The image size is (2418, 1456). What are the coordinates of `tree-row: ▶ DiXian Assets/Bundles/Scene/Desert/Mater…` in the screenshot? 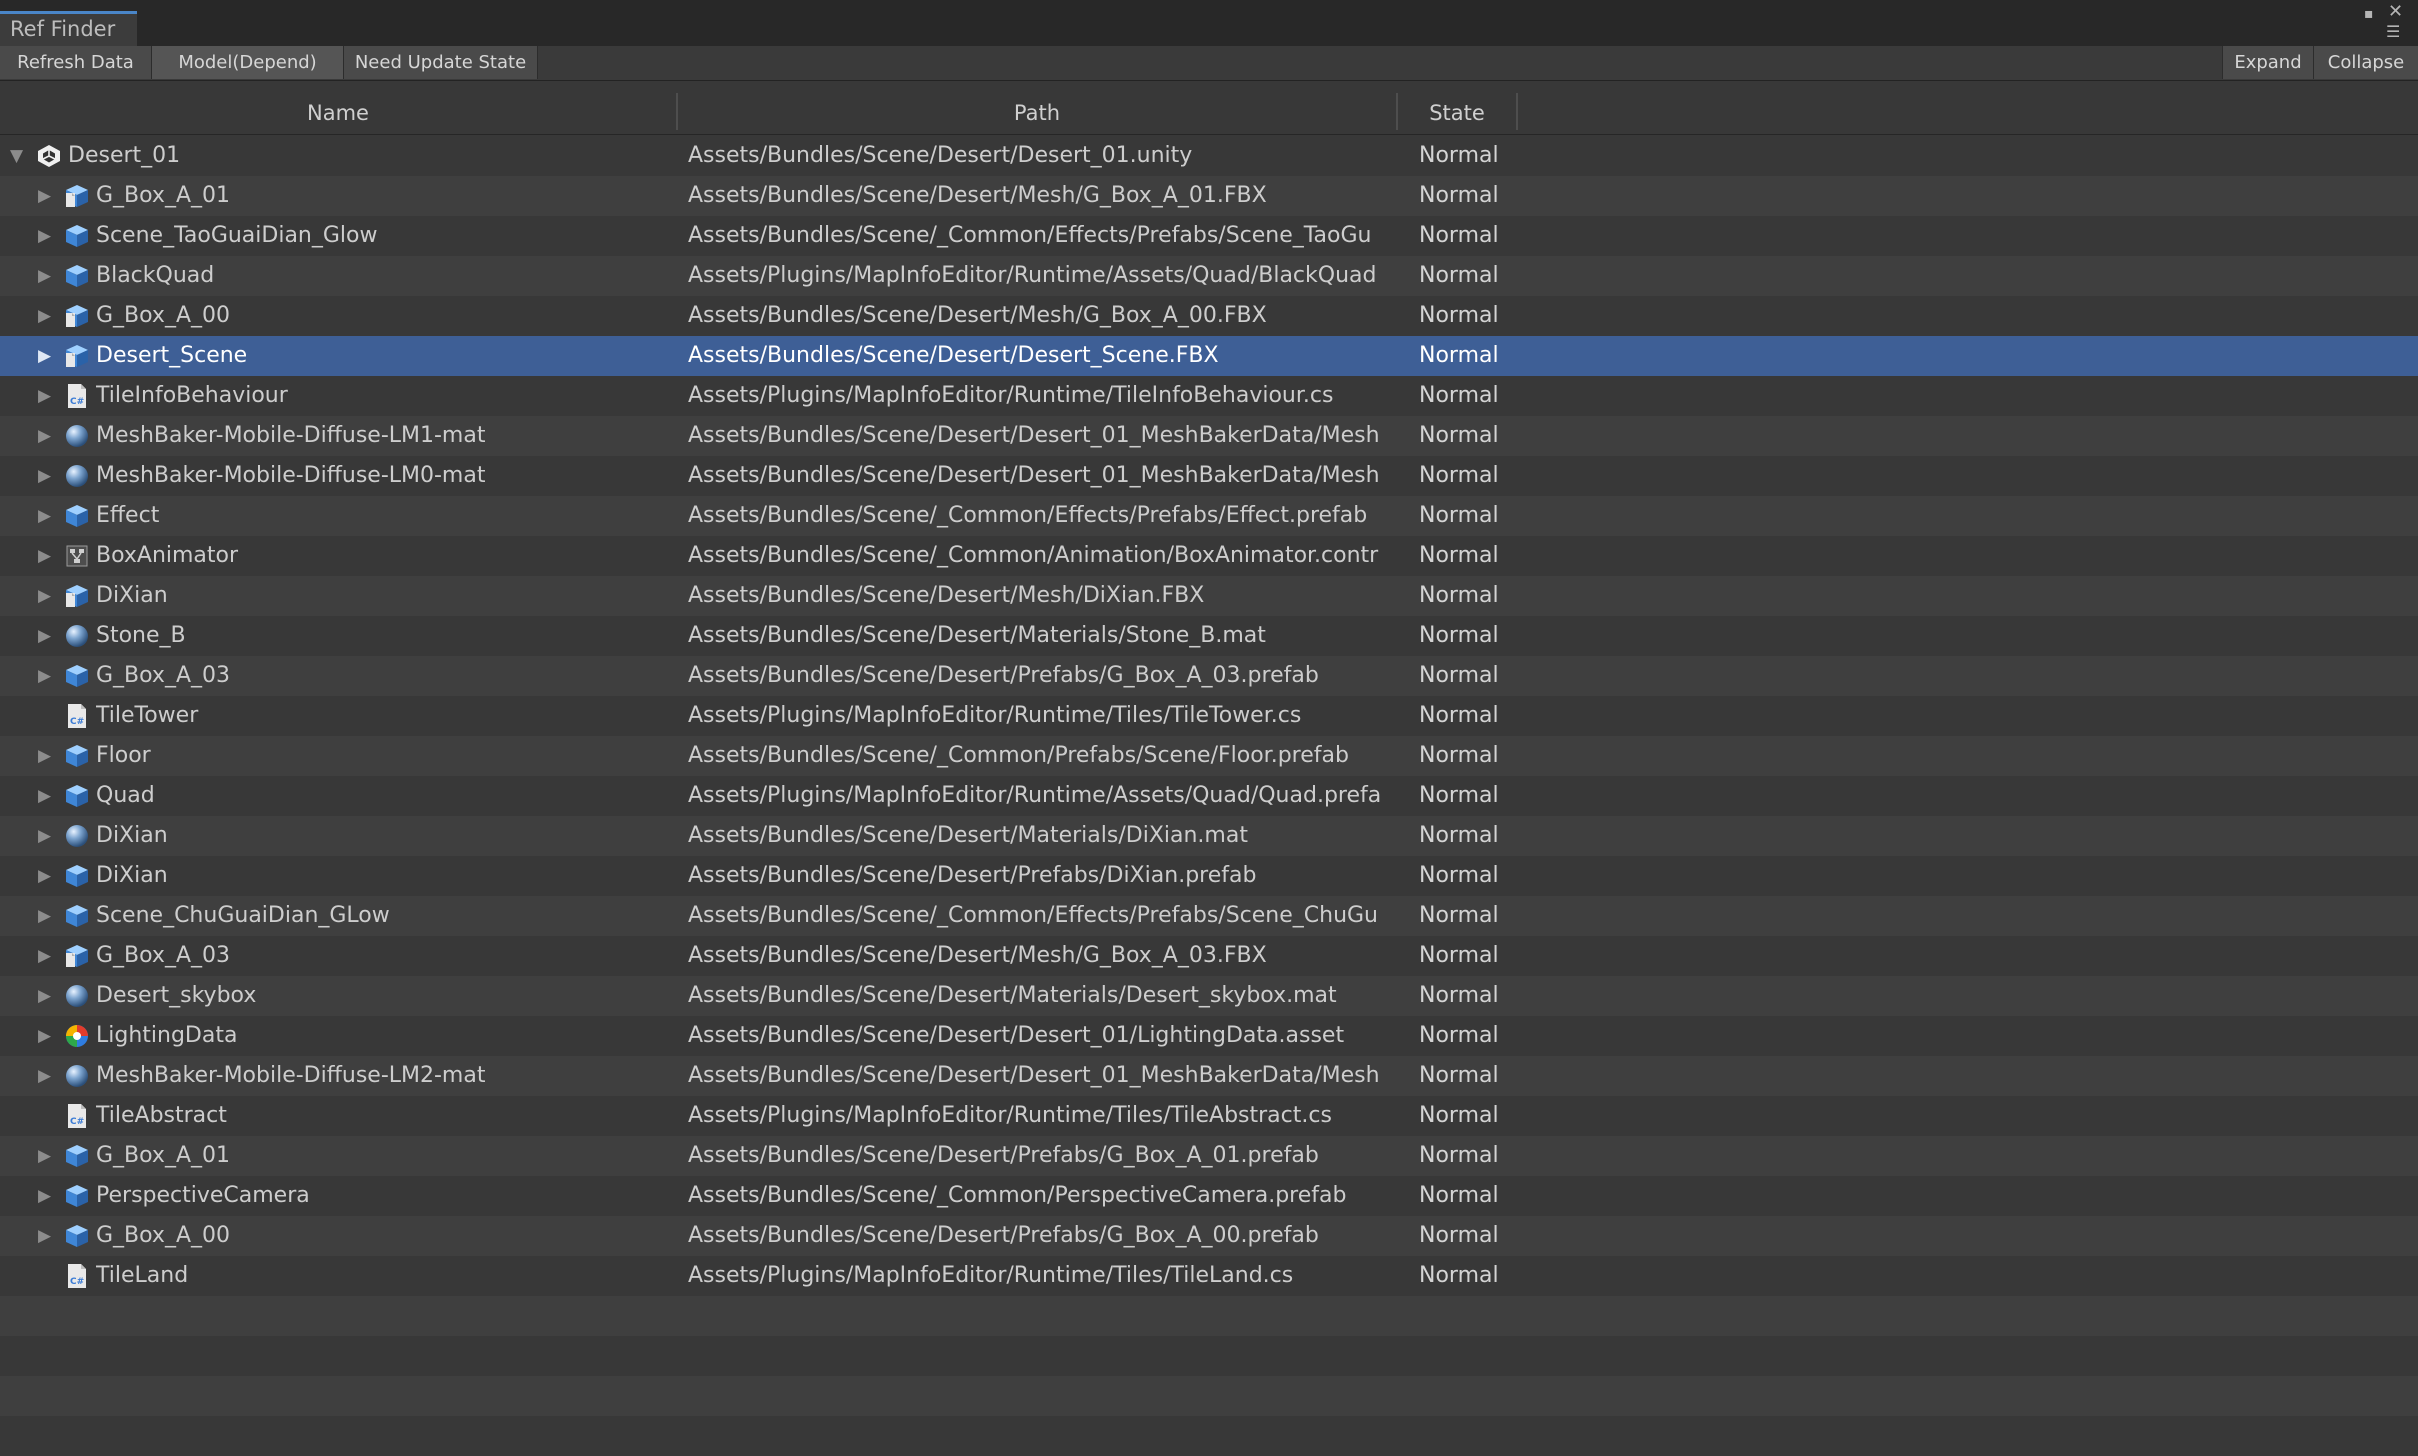 It's located at (1209, 836).